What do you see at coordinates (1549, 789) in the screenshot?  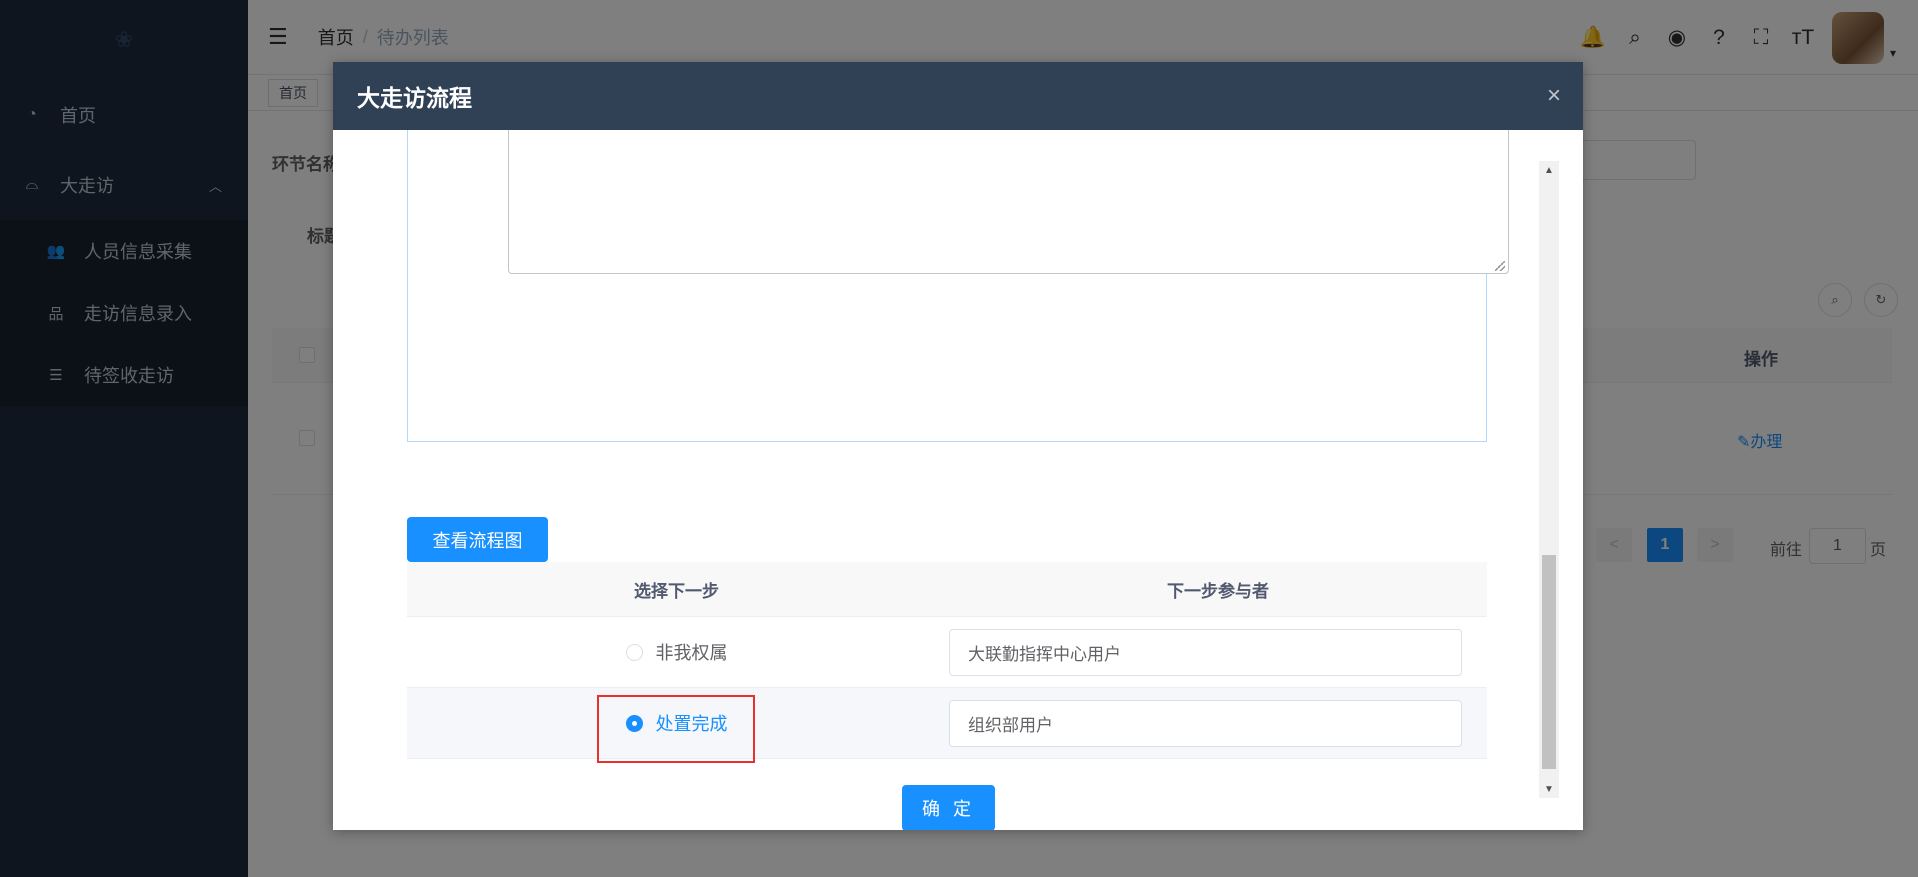 I see `scroll-down-icon: ▼` at bounding box center [1549, 789].